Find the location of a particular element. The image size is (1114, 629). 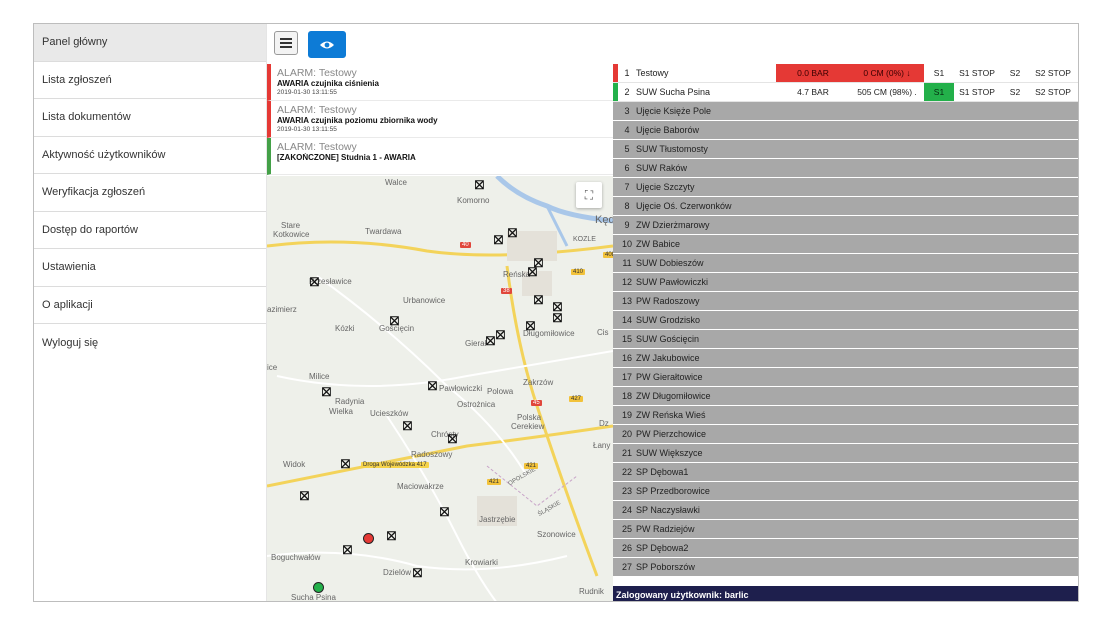

station-number: 12 is located at coordinates (626, 282).